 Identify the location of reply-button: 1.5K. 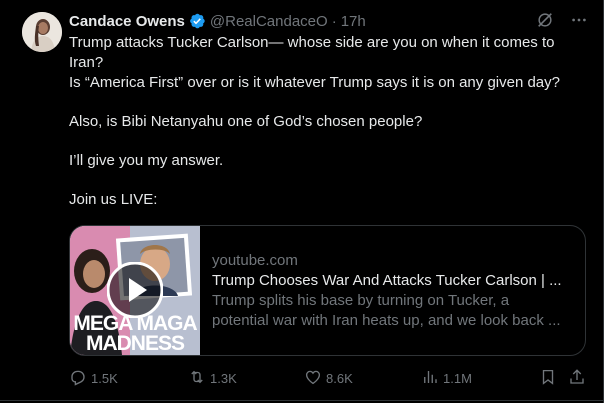
(93, 378).